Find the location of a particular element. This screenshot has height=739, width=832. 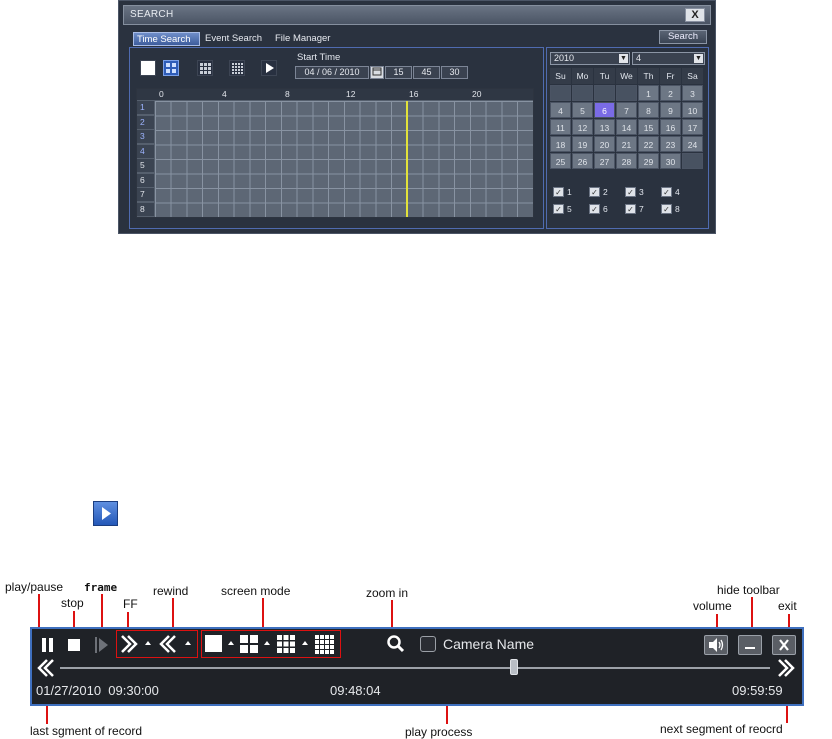

camera-checkbox: ✓ 8 is located at coordinates (678, 210).